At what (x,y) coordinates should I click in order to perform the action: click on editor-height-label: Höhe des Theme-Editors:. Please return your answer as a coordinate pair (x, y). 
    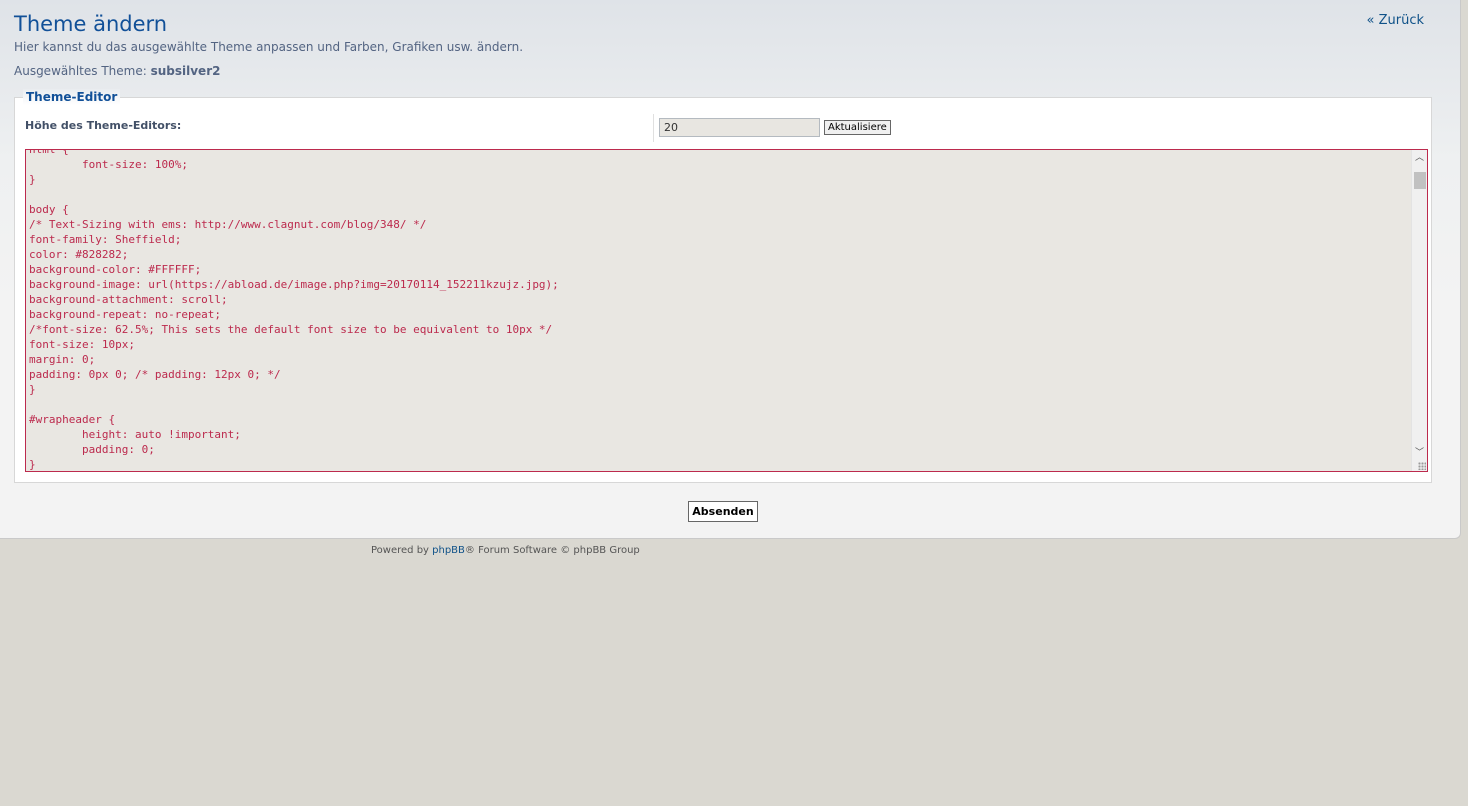
    Looking at the image, I should click on (103, 125).